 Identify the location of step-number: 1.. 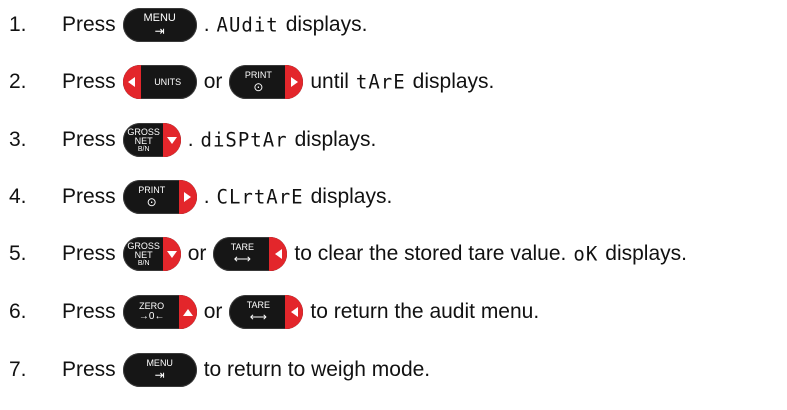
(18, 24).